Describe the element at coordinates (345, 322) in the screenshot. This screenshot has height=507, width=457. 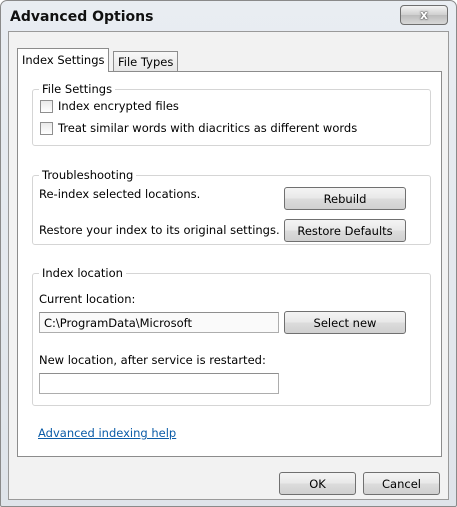
I see `select-new-button: Select new` at that location.